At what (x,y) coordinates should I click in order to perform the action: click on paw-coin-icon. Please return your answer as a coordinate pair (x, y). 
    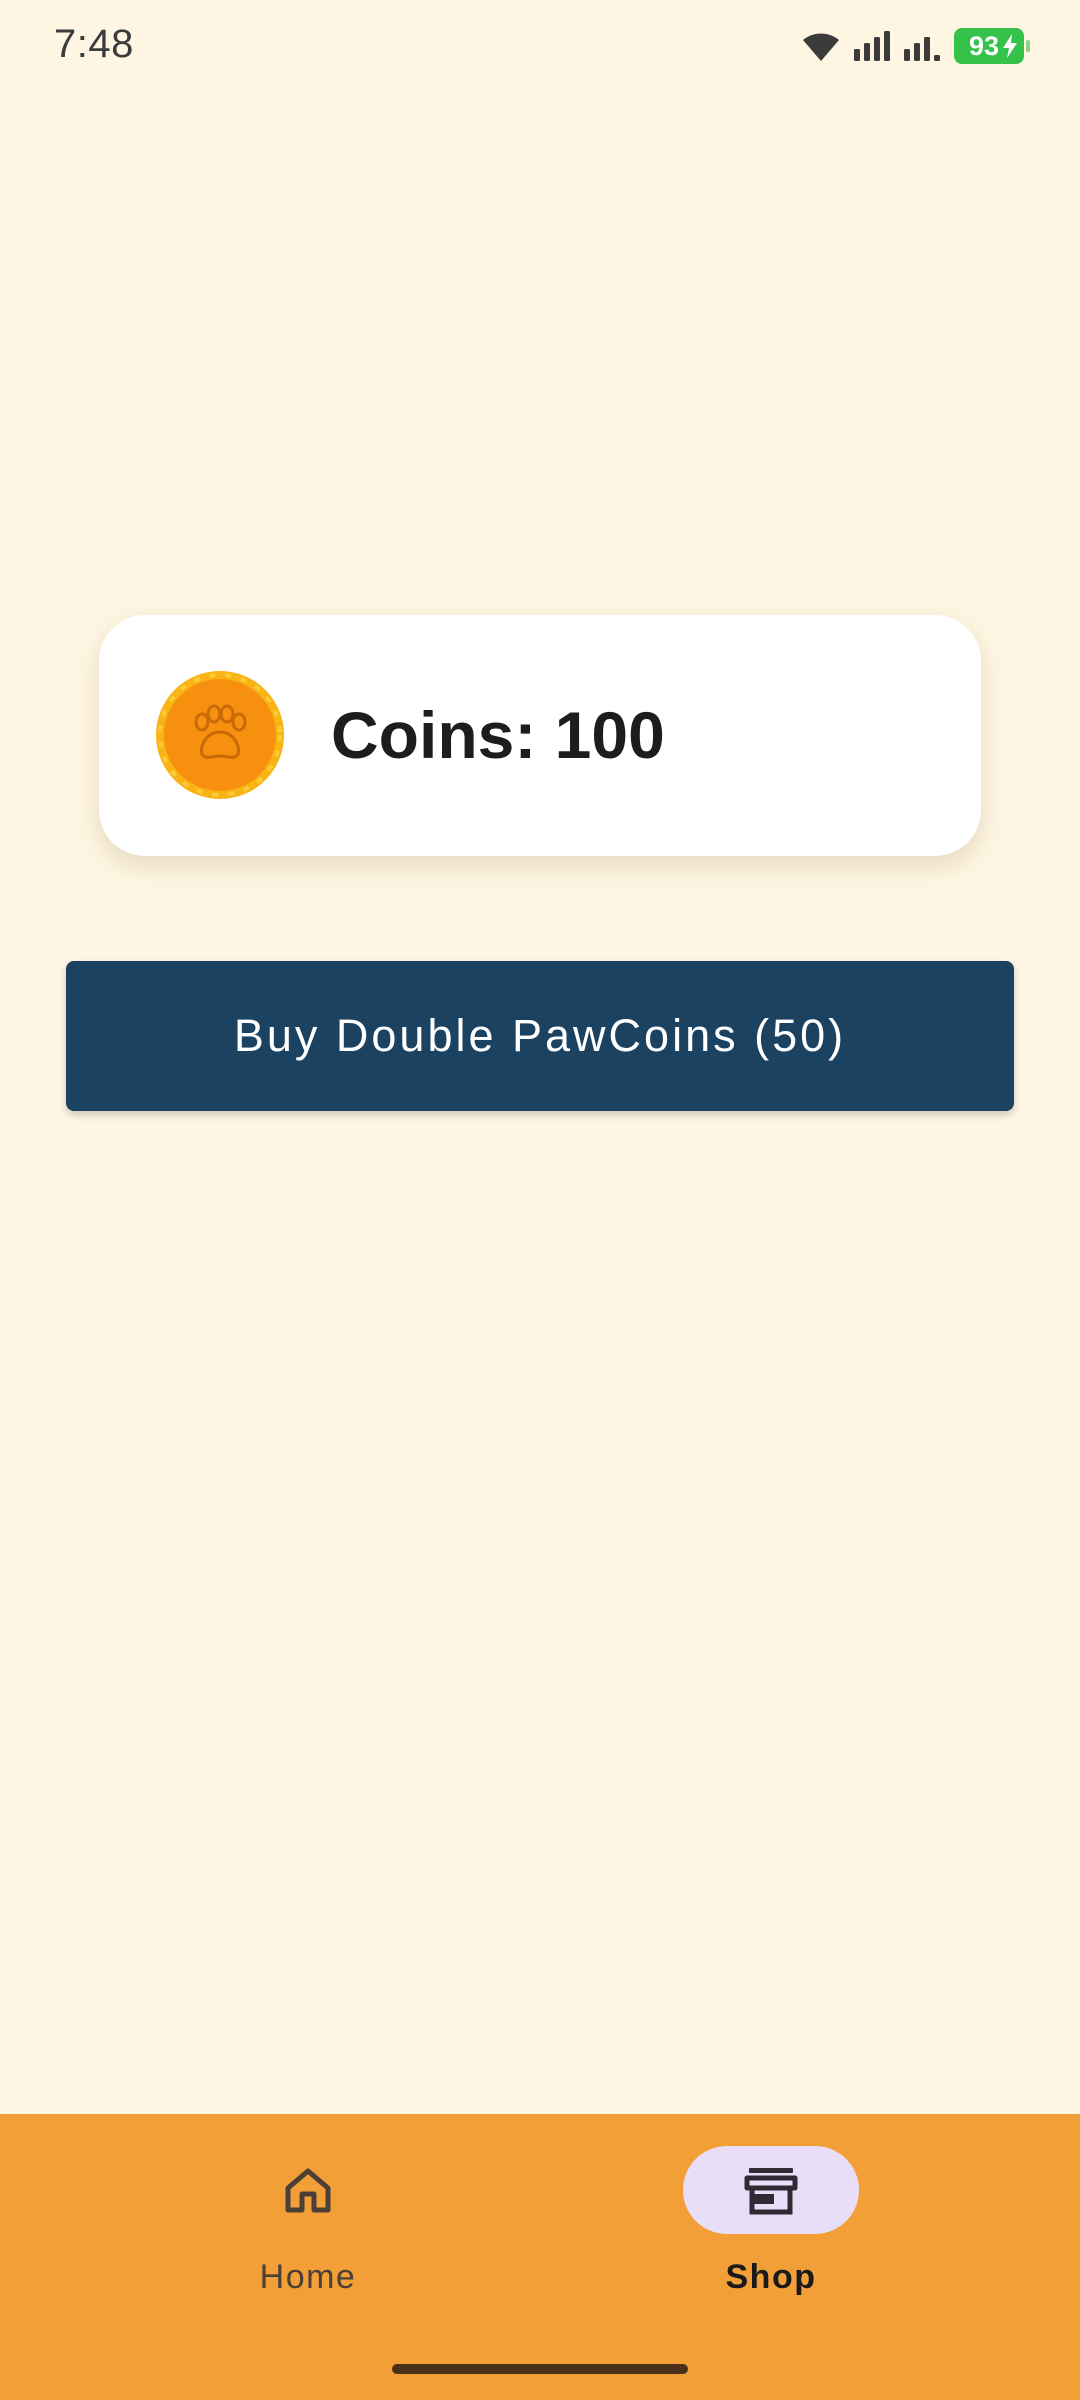
    Looking at the image, I should click on (220, 735).